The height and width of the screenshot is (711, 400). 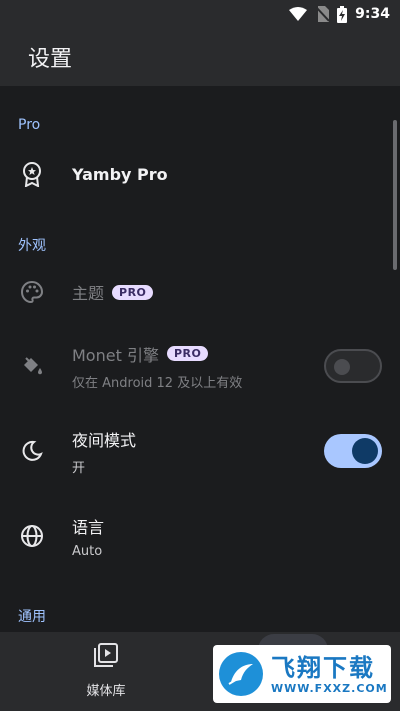 I want to click on globe-icon, so click(x=32, y=536).